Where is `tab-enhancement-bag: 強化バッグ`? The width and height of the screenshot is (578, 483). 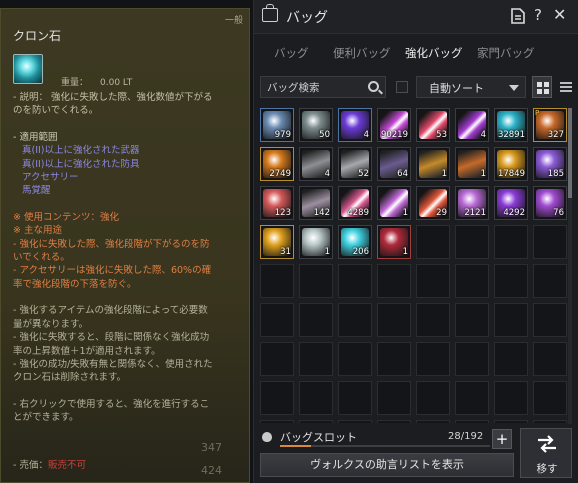
tab-enhancement-bag: 強化バッグ is located at coordinates (434, 53).